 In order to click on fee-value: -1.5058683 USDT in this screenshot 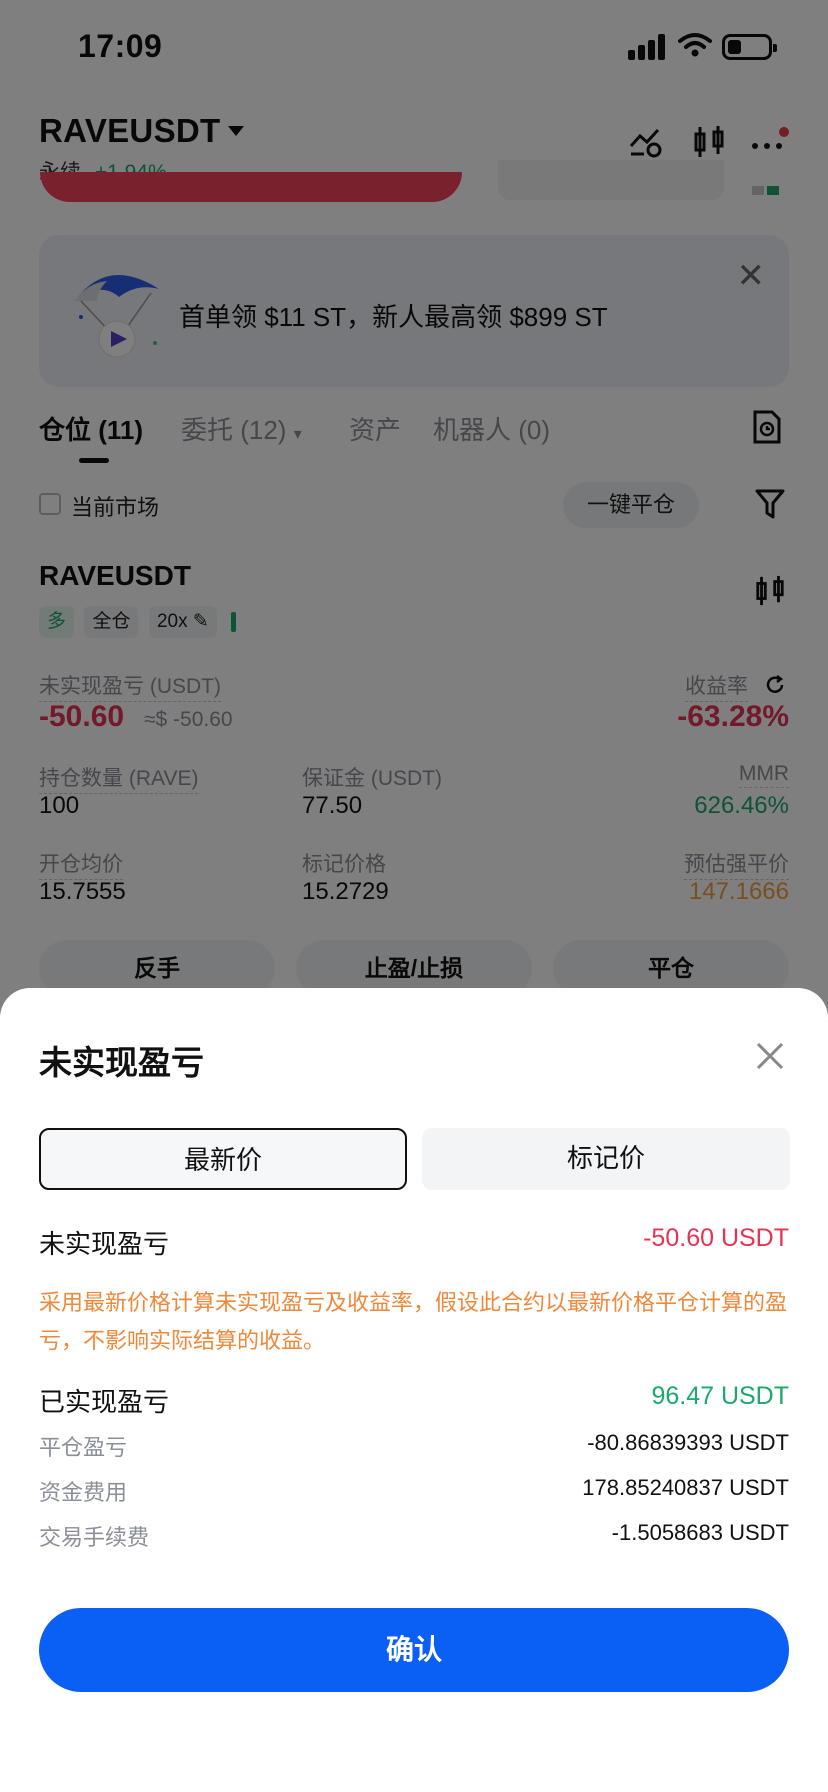, I will do `click(700, 1532)`.